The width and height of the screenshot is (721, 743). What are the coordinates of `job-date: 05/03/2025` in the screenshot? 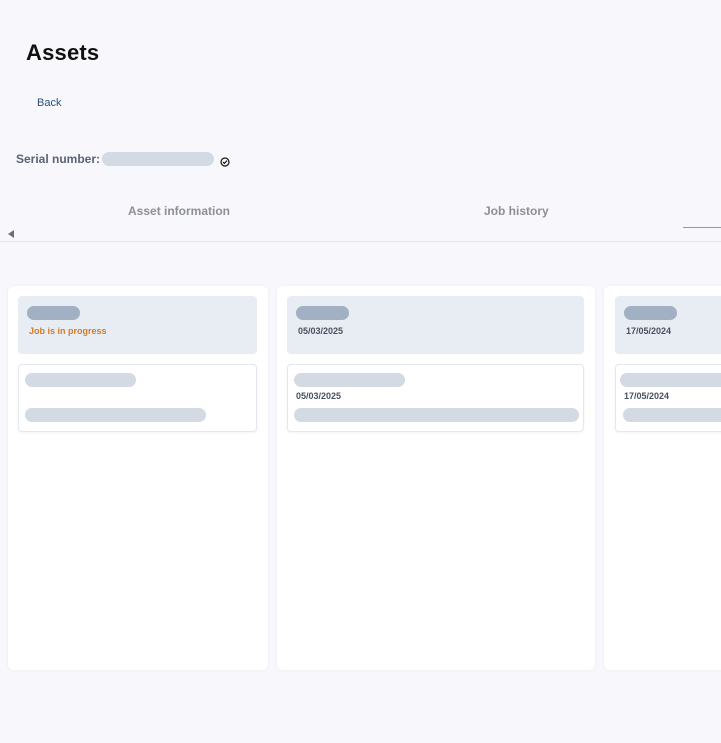 It's located at (321, 331).